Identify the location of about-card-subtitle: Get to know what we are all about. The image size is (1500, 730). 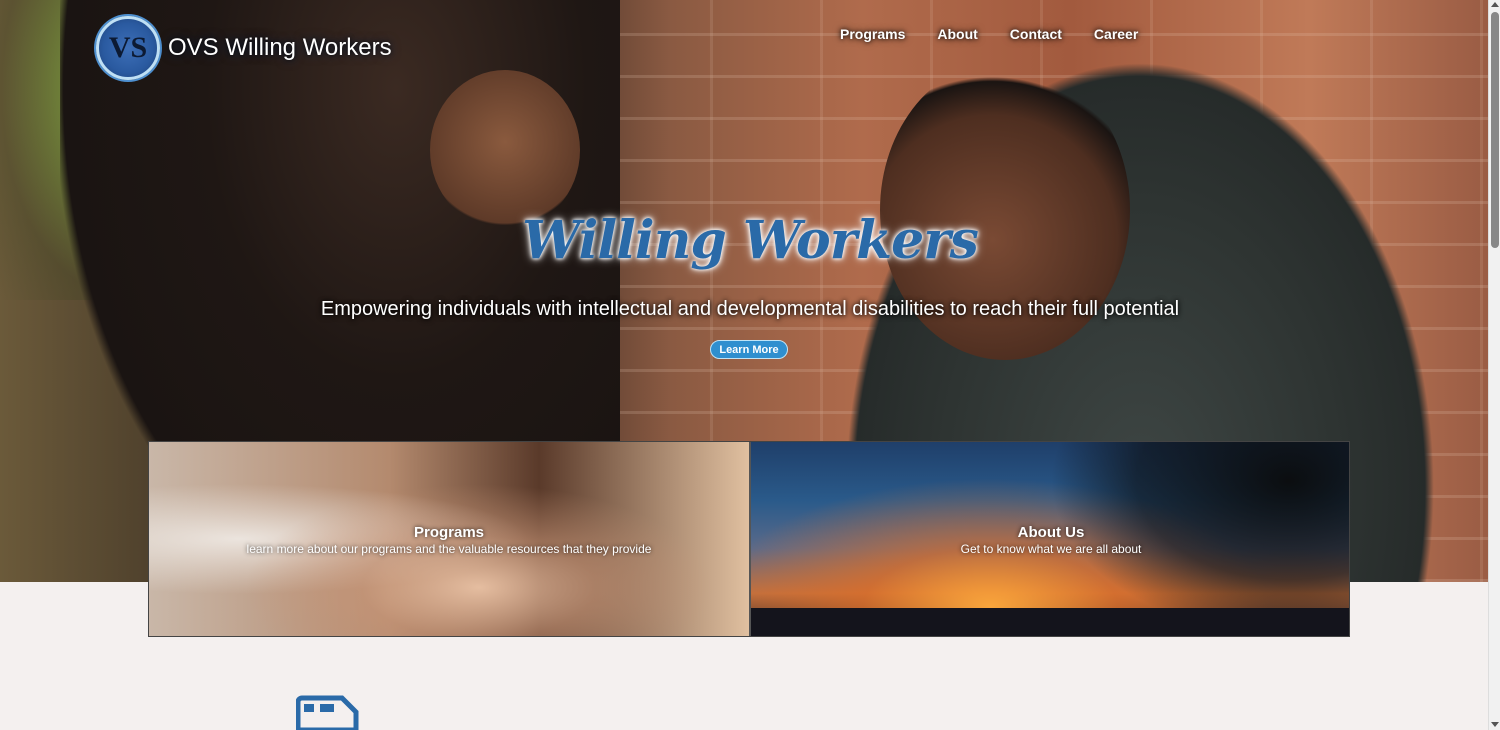
(1051, 549).